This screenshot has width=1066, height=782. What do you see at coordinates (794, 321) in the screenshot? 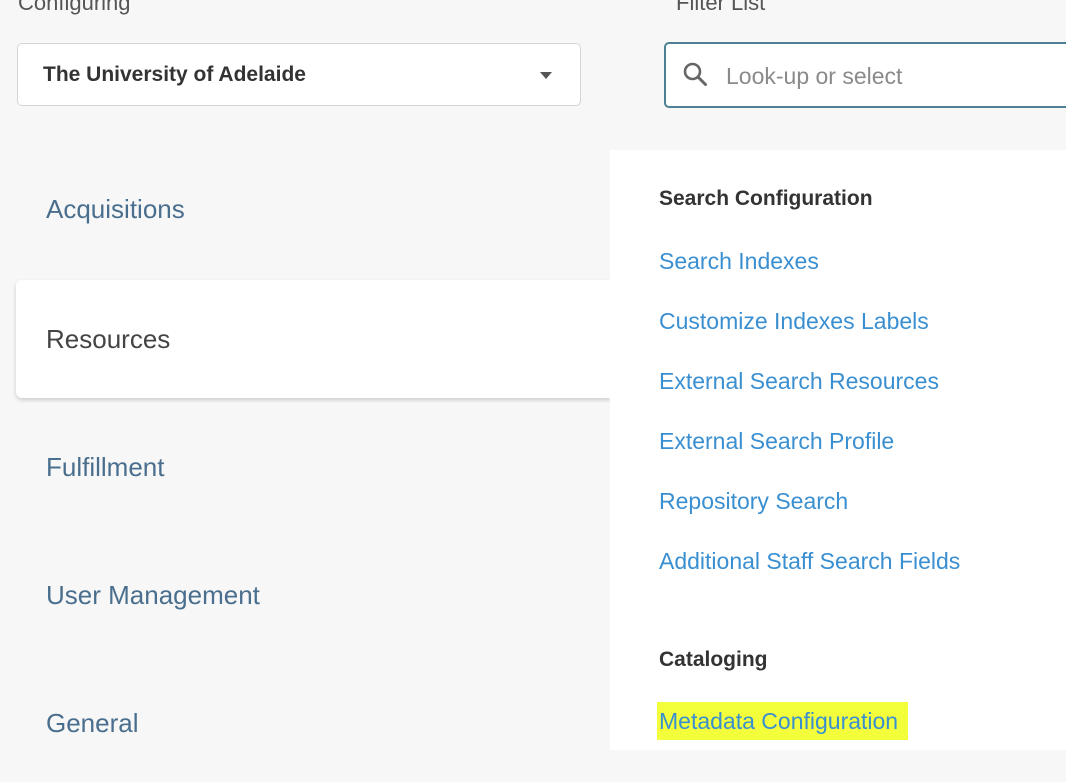
I see `link-customize-indexes-labels: Customize Indexes Labels` at bounding box center [794, 321].